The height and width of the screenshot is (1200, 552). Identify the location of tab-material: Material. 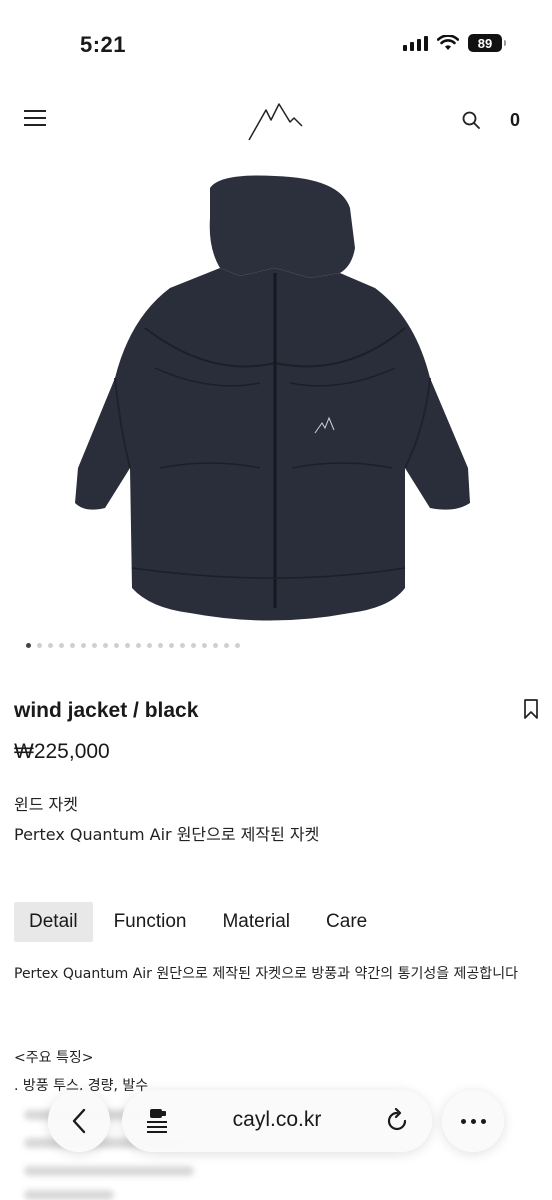
(256, 922).